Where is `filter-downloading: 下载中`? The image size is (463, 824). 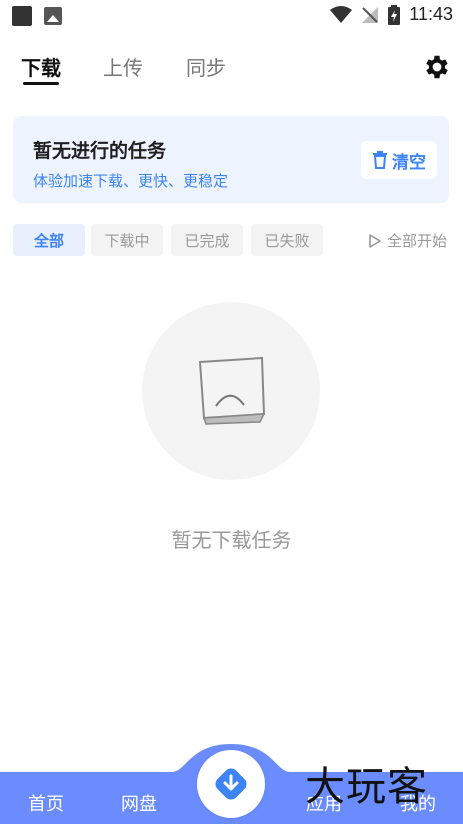 filter-downloading: 下载中 is located at coordinates (127, 240).